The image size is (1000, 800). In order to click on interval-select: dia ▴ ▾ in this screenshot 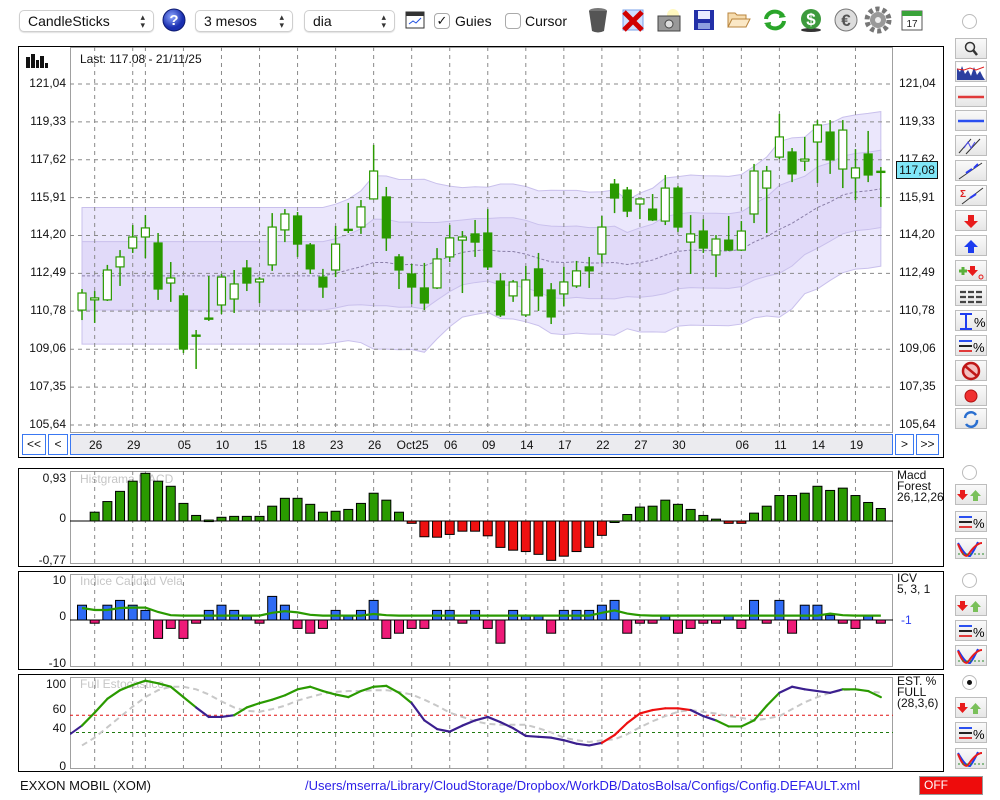, I will do `click(349, 21)`.